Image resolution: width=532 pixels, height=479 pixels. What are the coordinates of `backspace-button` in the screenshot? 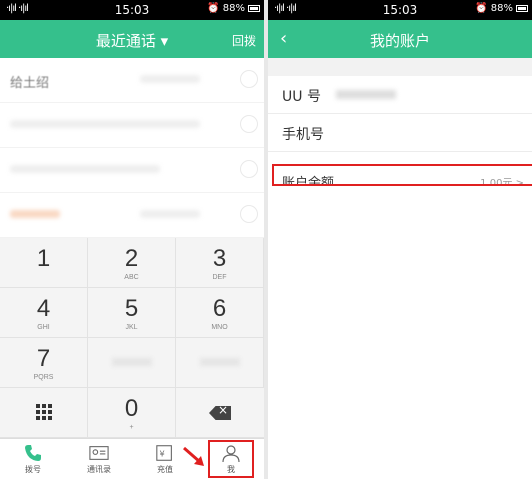 It's located at (220, 413).